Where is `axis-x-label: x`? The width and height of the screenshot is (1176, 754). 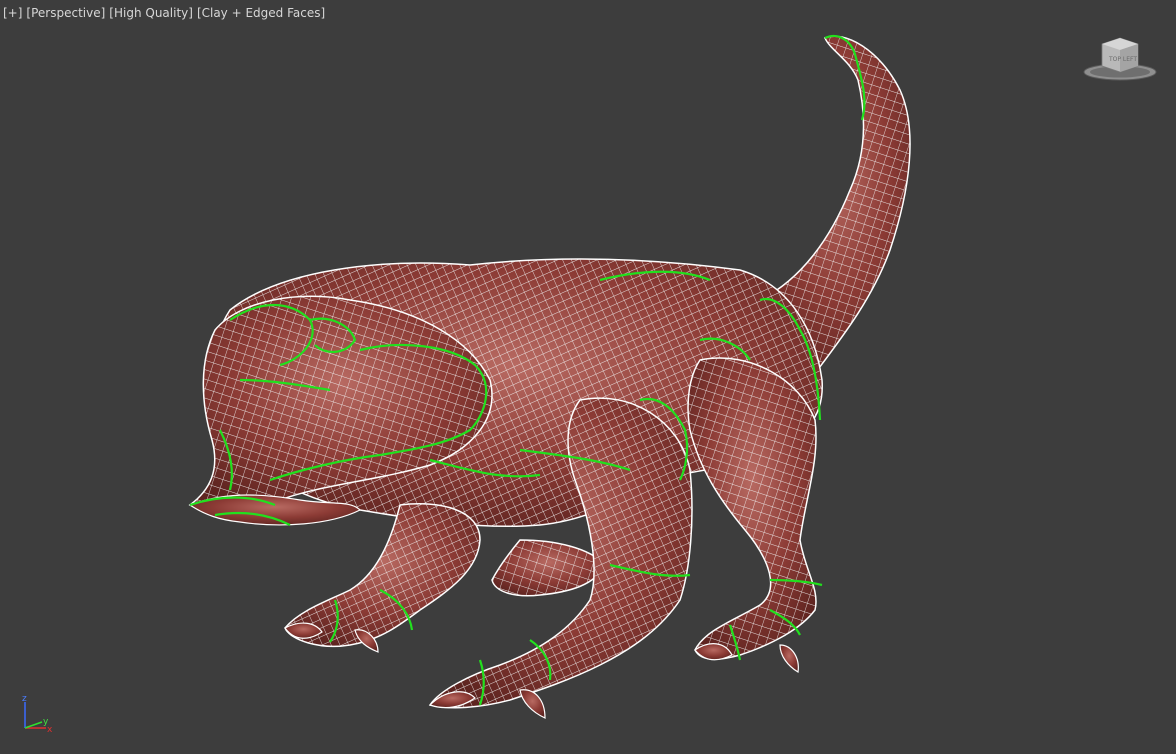
axis-x-label: x is located at coordinates (50, 730).